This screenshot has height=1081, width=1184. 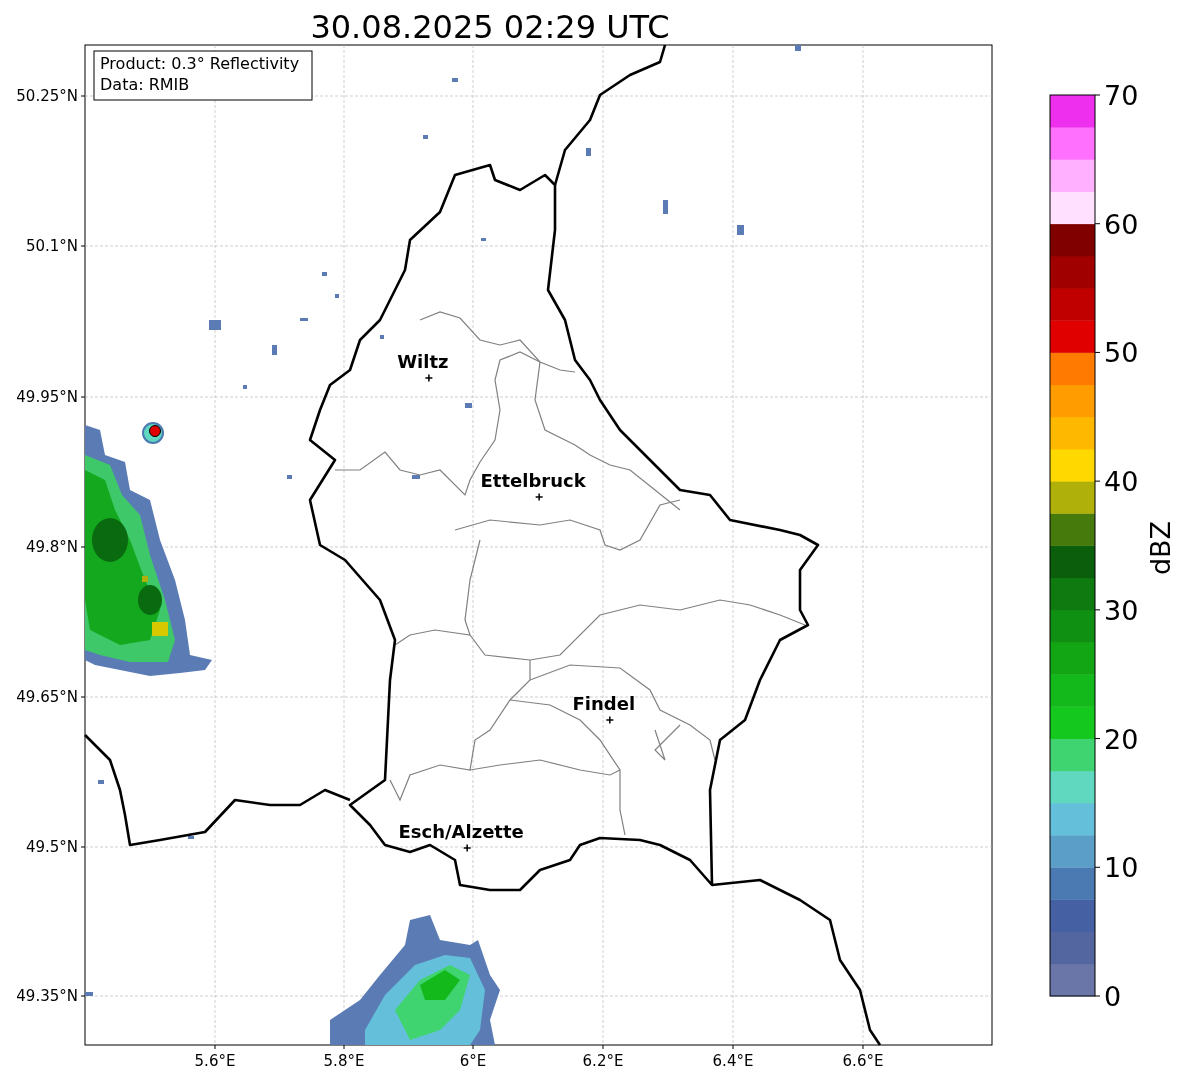 What do you see at coordinates (423, 361) in the screenshot?
I see `city-label: Wiltz` at bounding box center [423, 361].